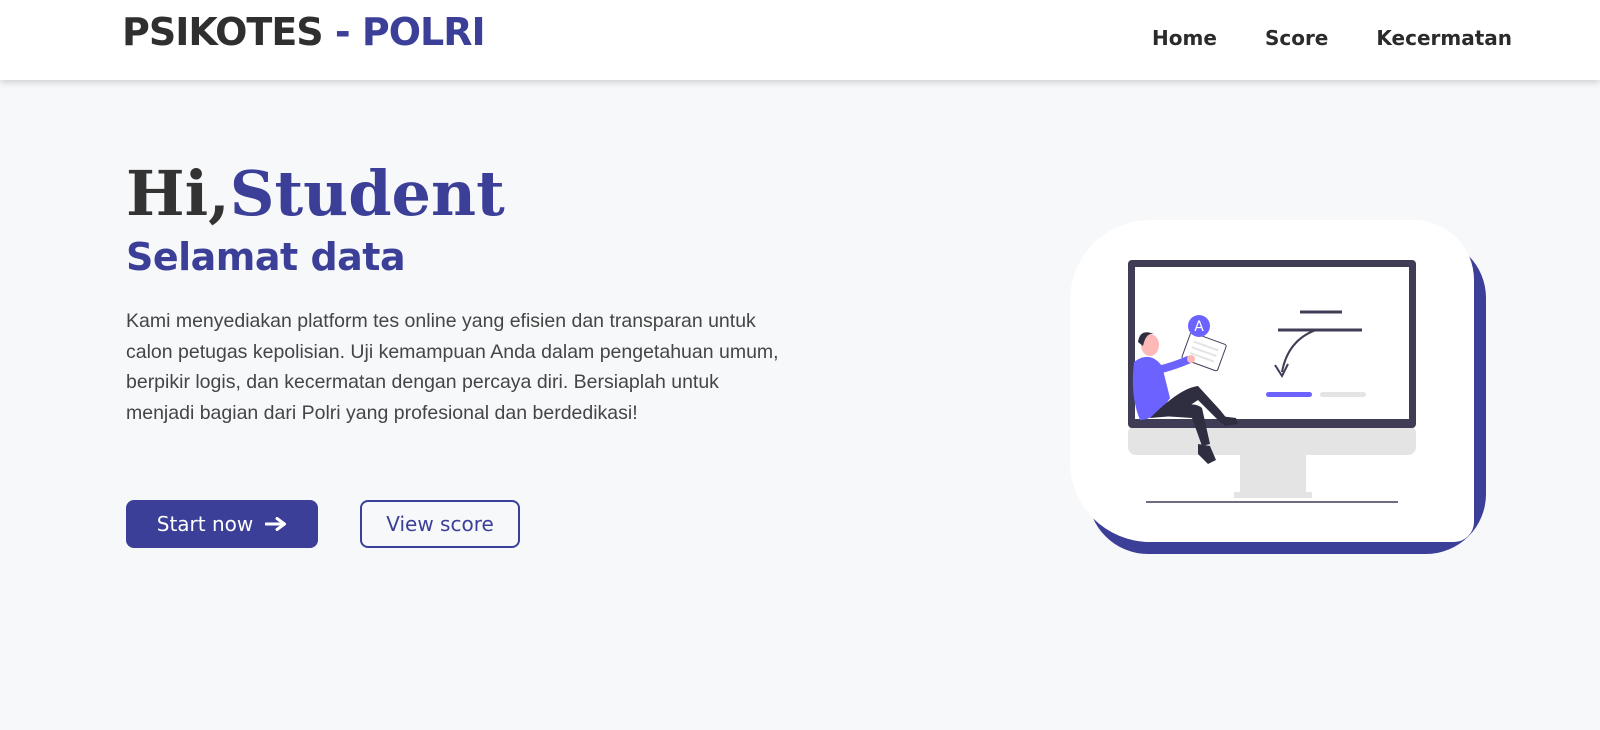  I want to click on start-now-button: Start now, so click(222, 524).